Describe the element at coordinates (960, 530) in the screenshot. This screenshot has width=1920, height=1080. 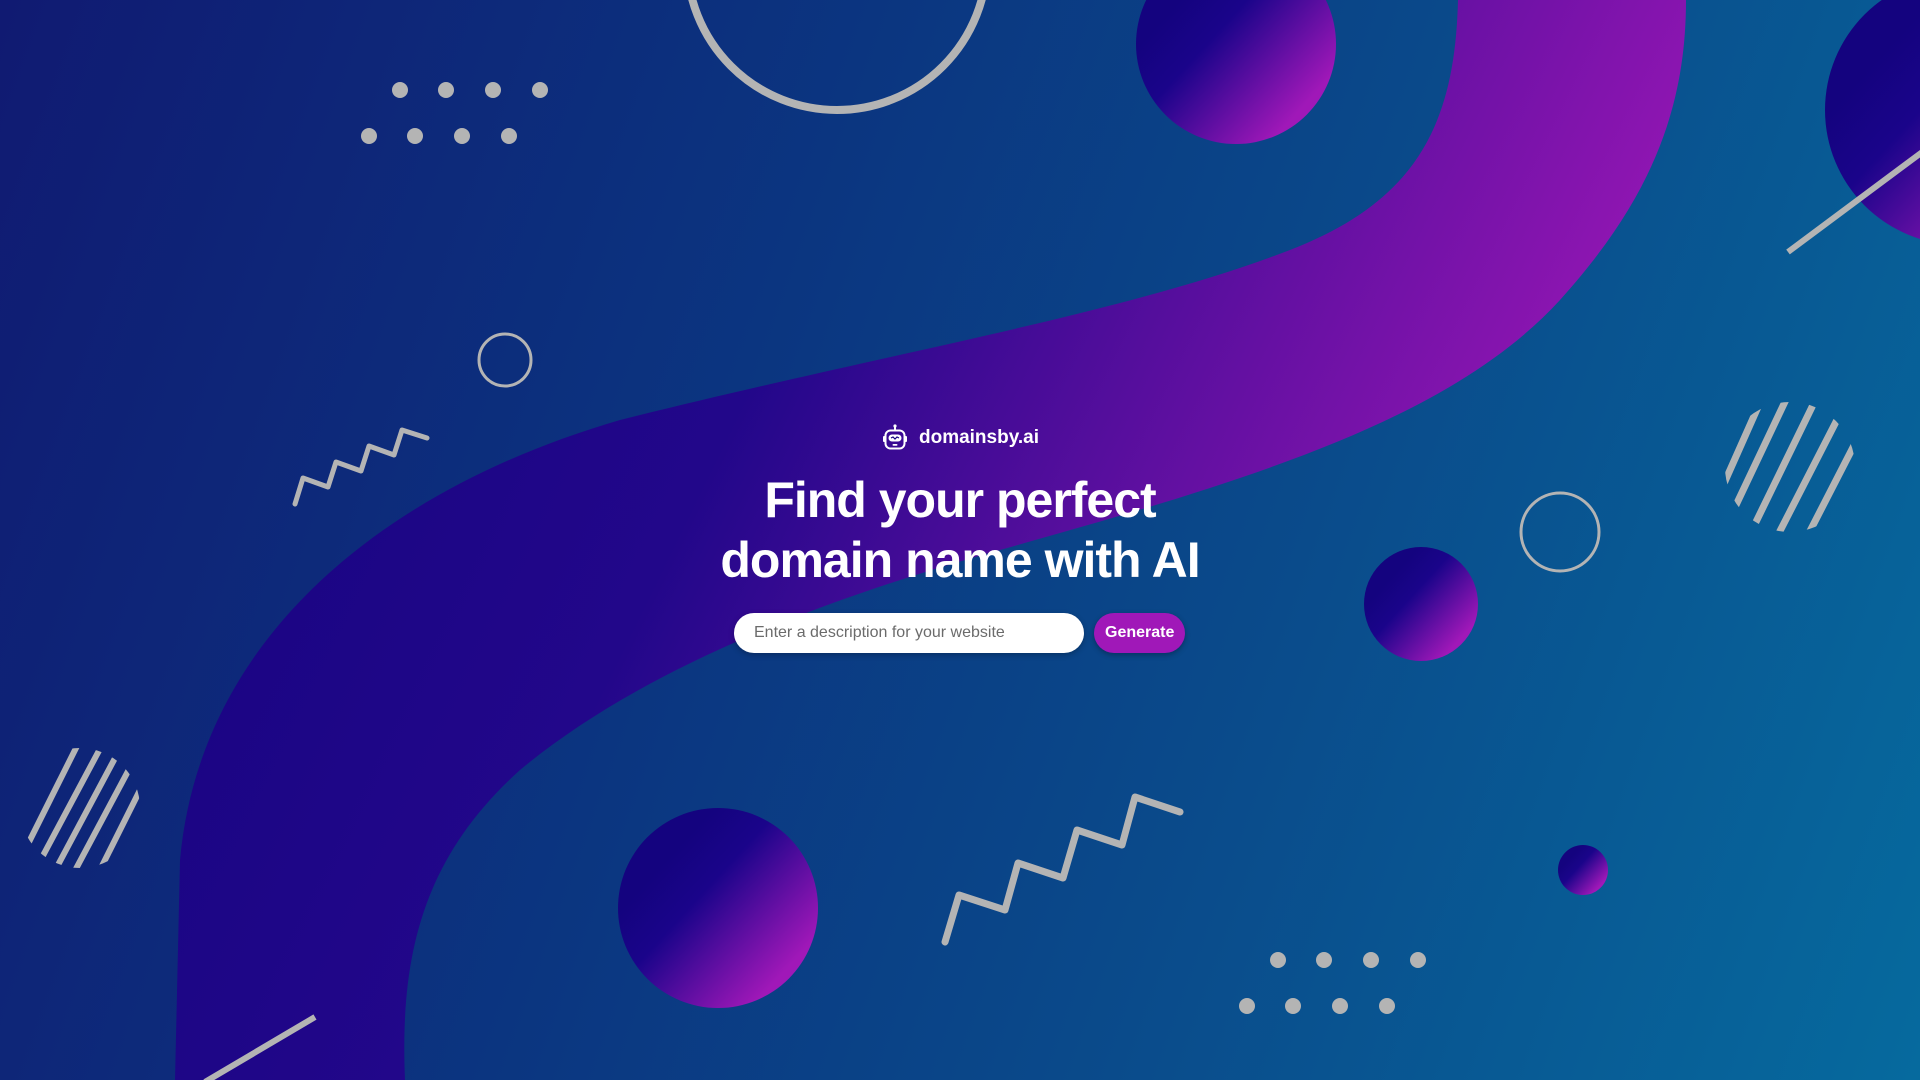
I see `page-title: Find your perfect domain name with AI` at that location.